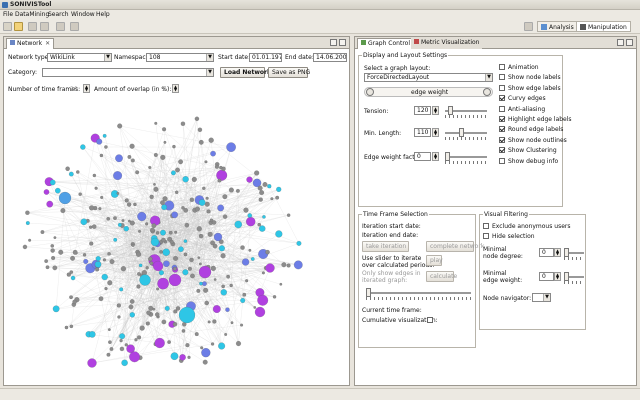 This screenshot has height=400, width=640. What do you see at coordinates (566, 252) in the screenshot?
I see `min-node-degree-thumb` at bounding box center [566, 252].